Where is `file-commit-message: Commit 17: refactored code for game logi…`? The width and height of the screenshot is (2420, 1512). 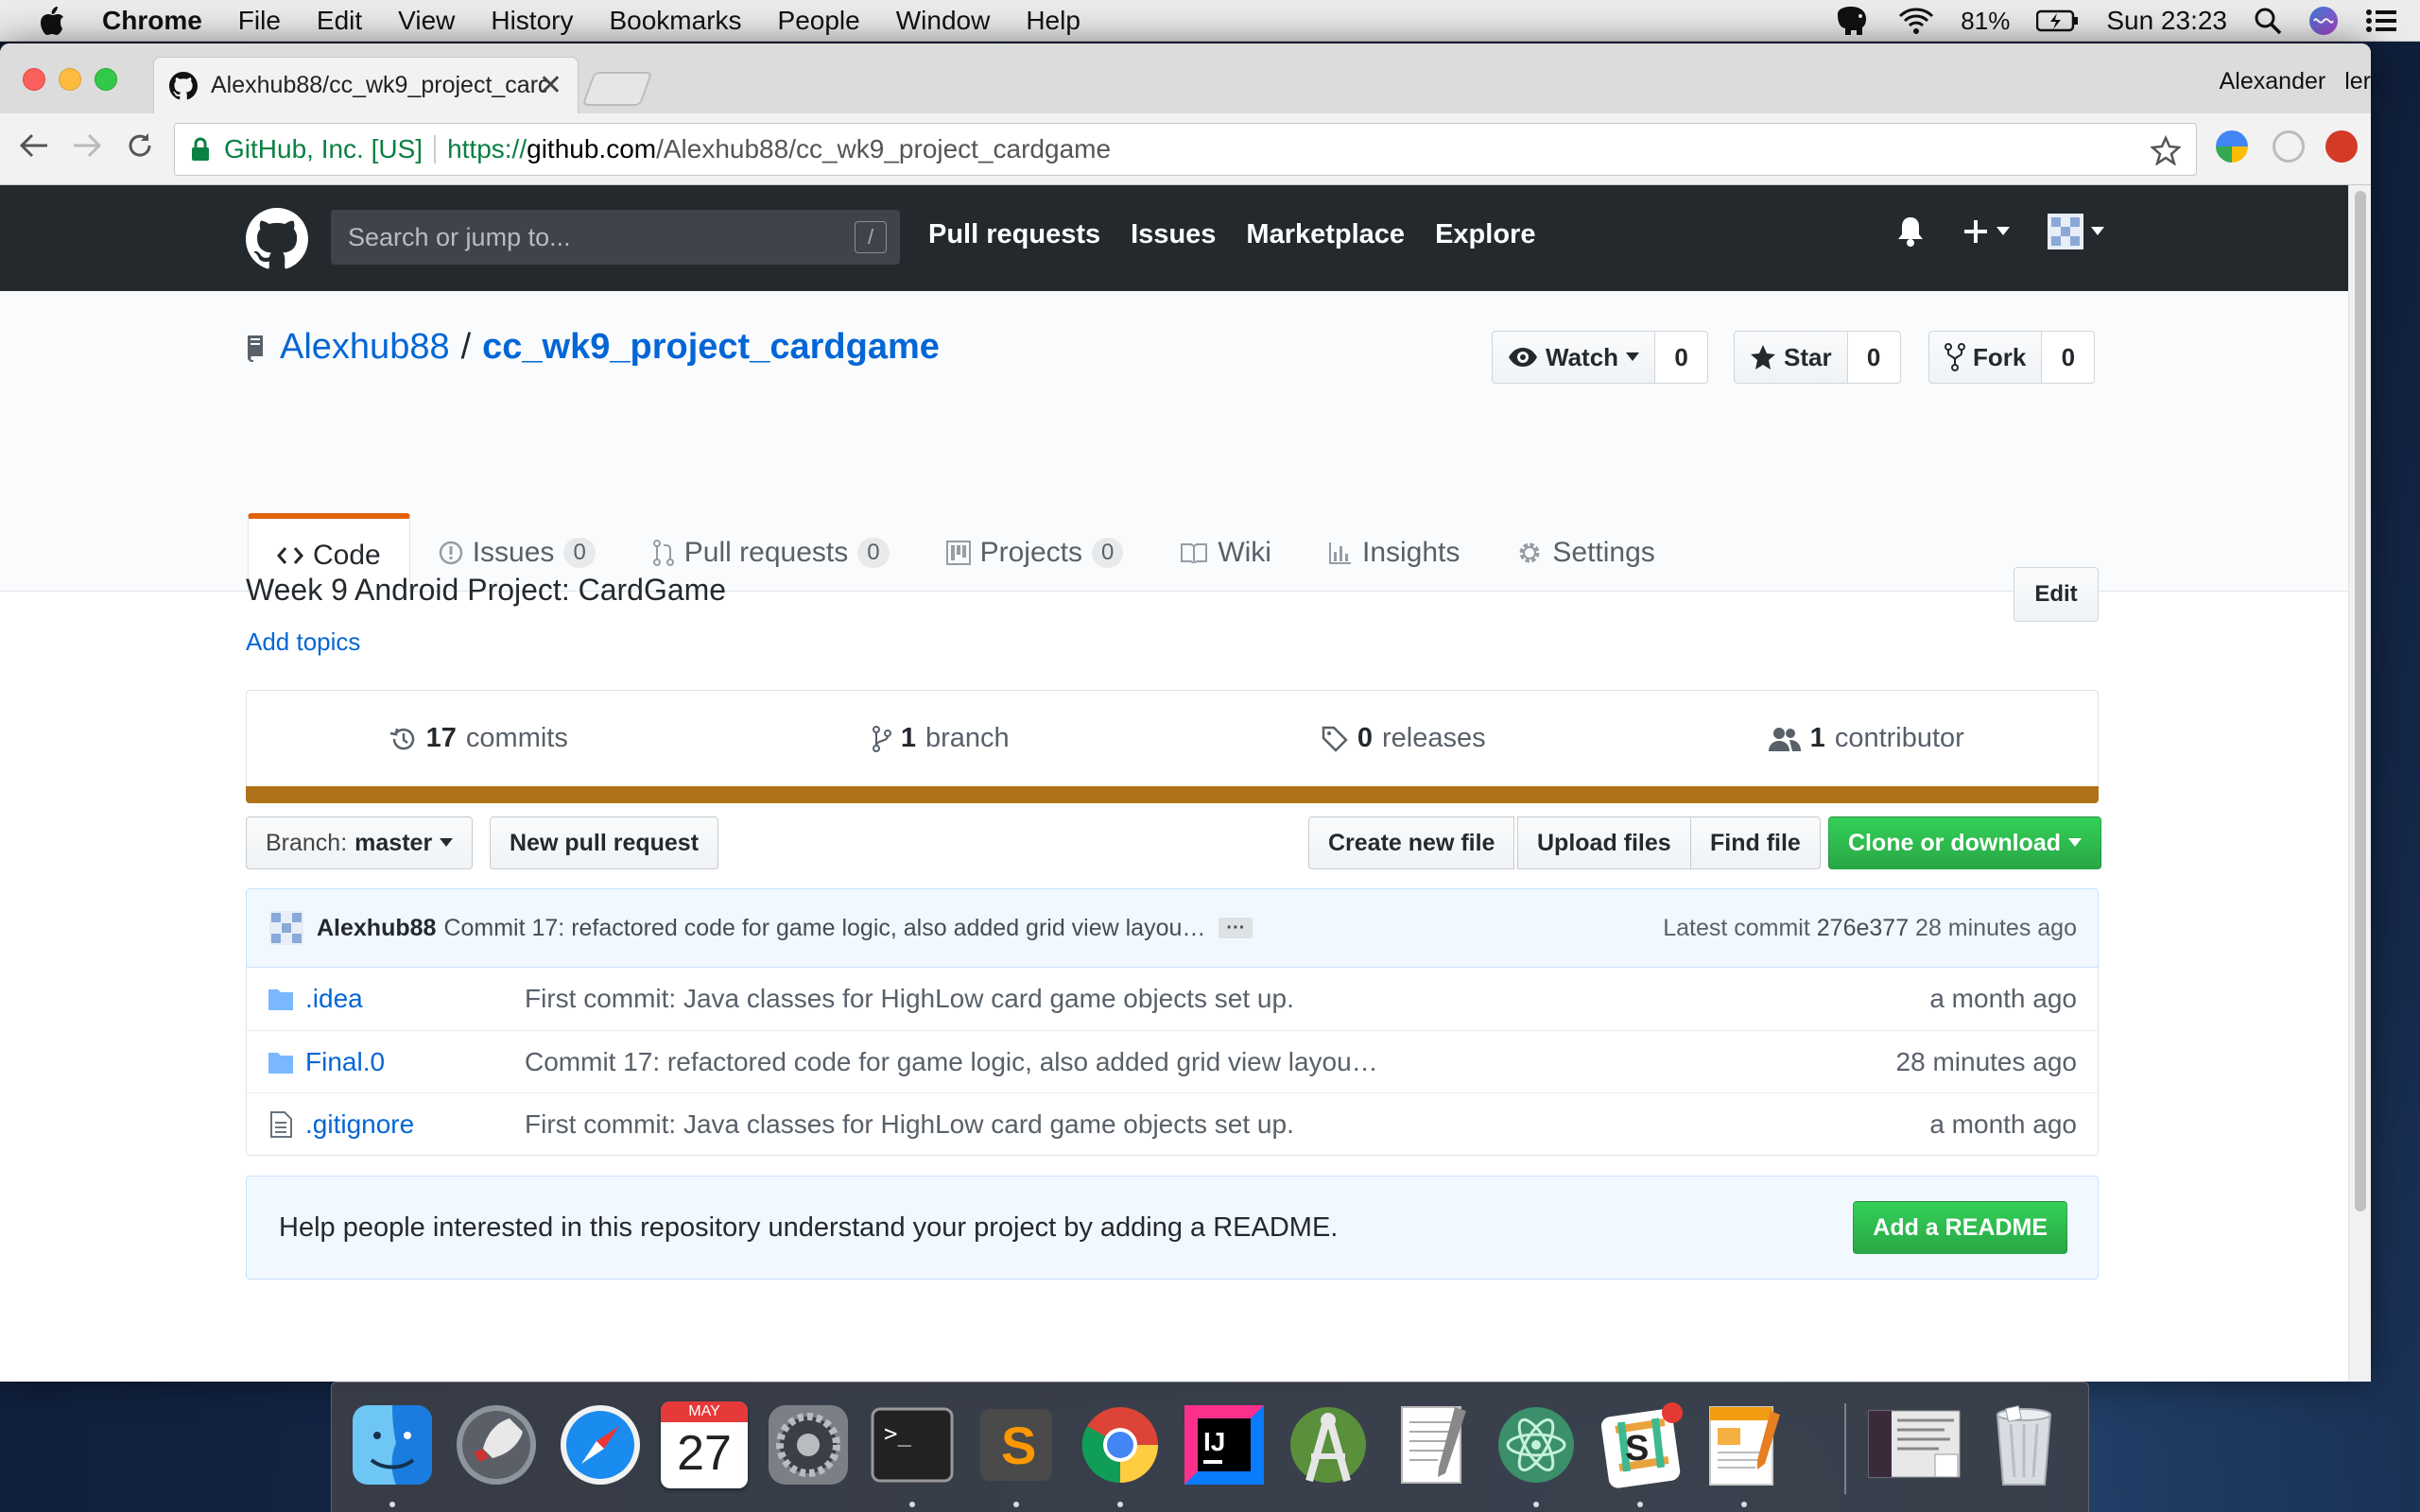 file-commit-message: Commit 17: refactored code for game logi… is located at coordinates (952, 1062).